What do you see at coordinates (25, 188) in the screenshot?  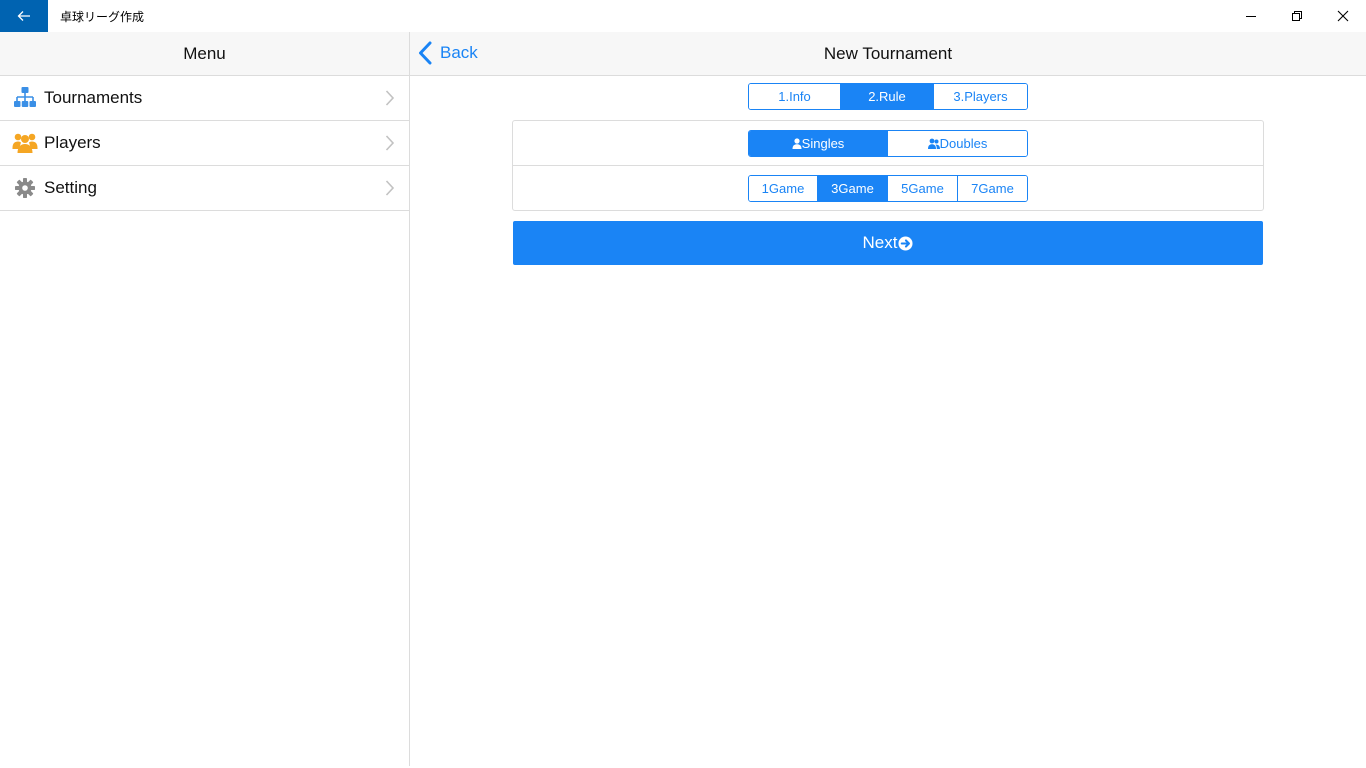 I see `gear-icon` at bounding box center [25, 188].